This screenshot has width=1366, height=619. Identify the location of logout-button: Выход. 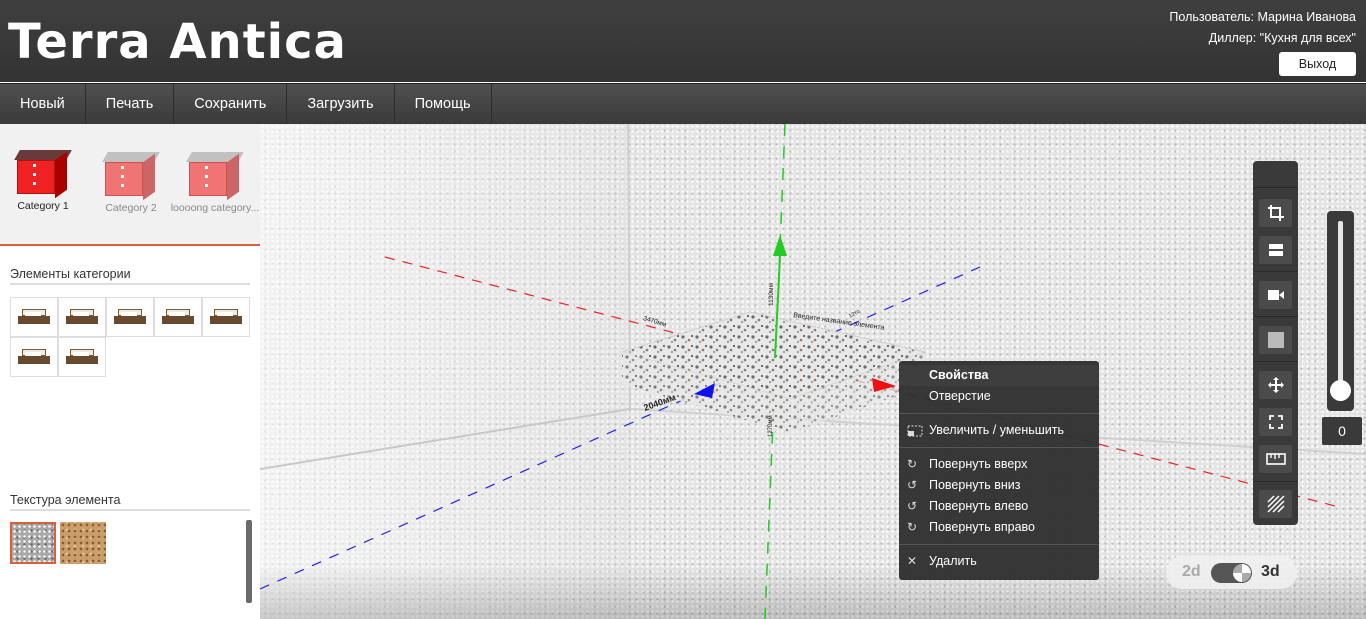
(1317, 64).